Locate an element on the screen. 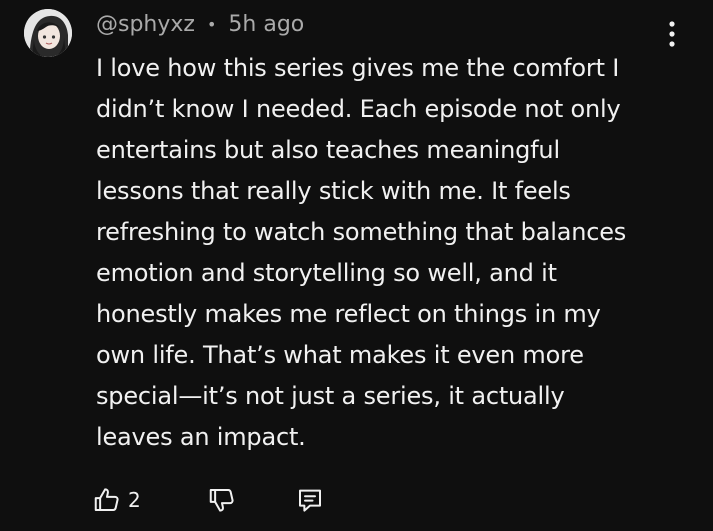 This screenshot has height=531, width=713. author-name: @sphyxz is located at coordinates (145, 24).